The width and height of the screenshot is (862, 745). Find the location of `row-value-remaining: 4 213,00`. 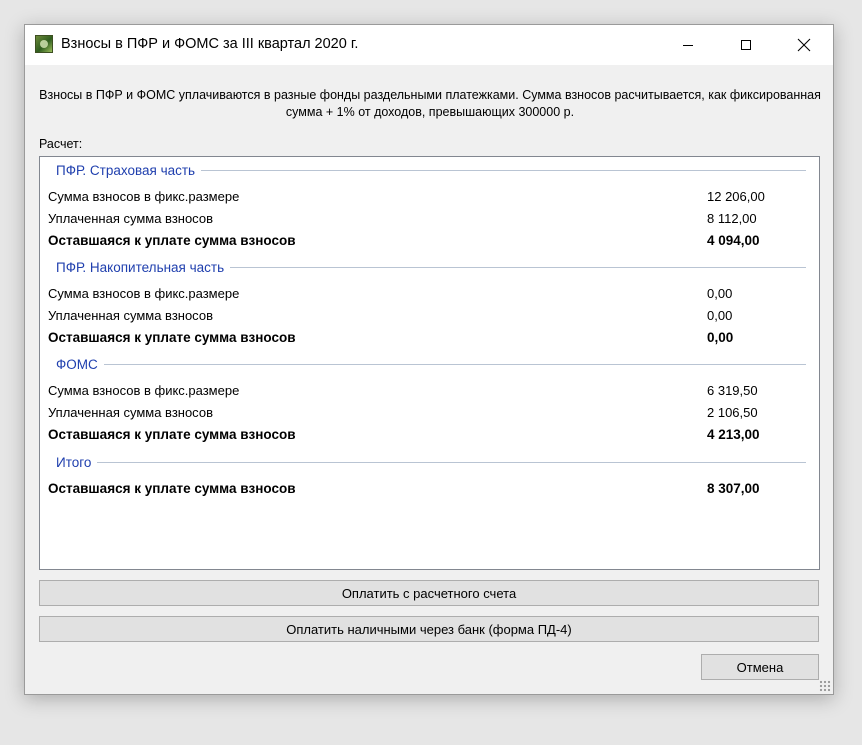

row-value-remaining: 4 213,00 is located at coordinates (733, 434).